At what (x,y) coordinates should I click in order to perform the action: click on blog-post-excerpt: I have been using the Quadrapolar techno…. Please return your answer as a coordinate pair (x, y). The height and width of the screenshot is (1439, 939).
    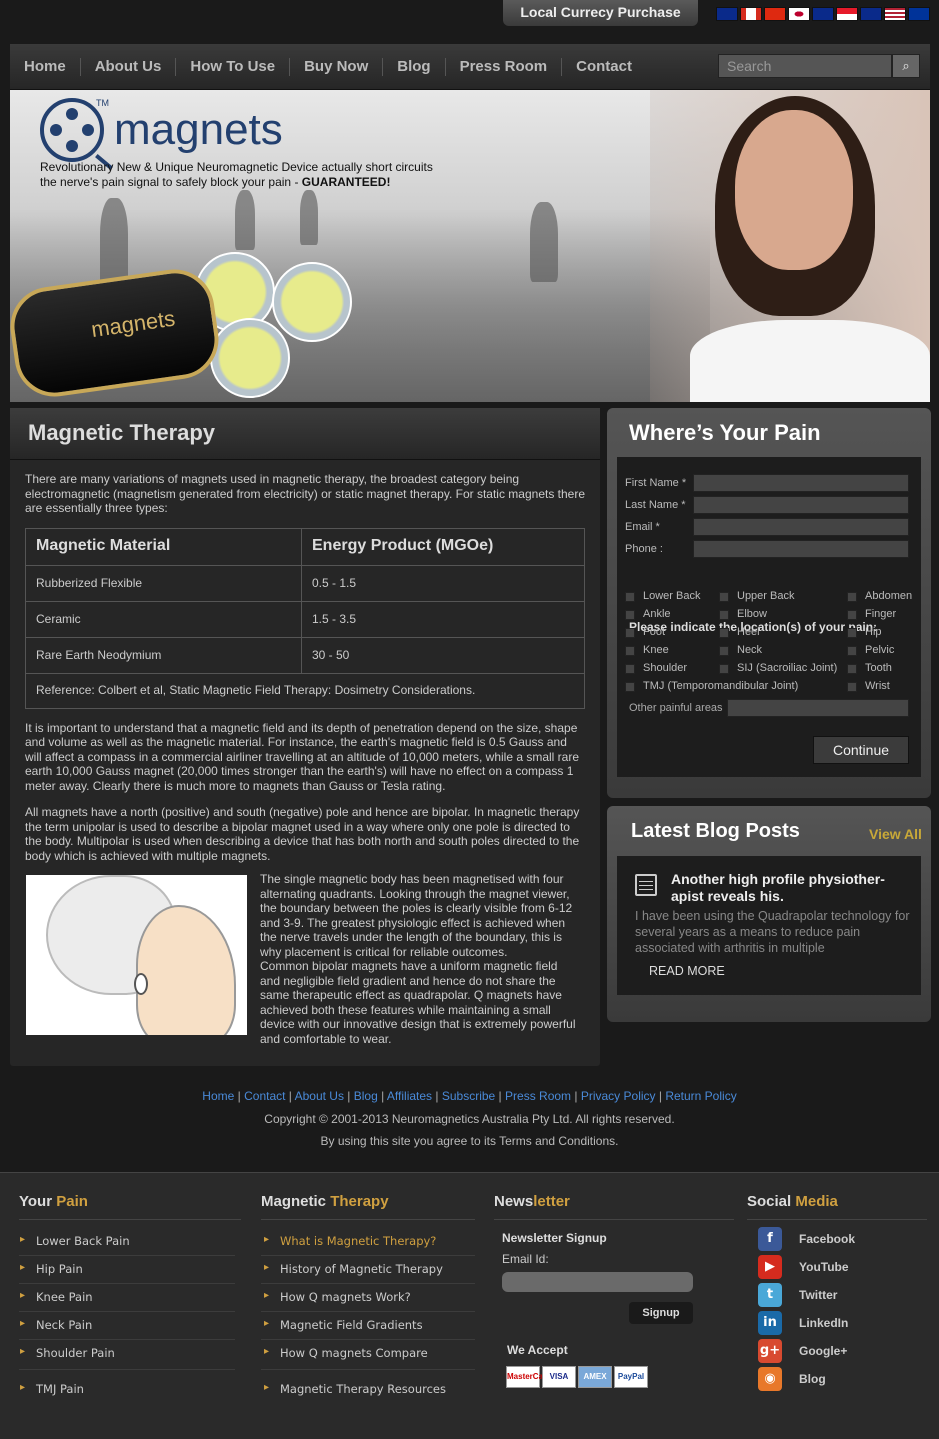
    Looking at the image, I should click on (772, 932).